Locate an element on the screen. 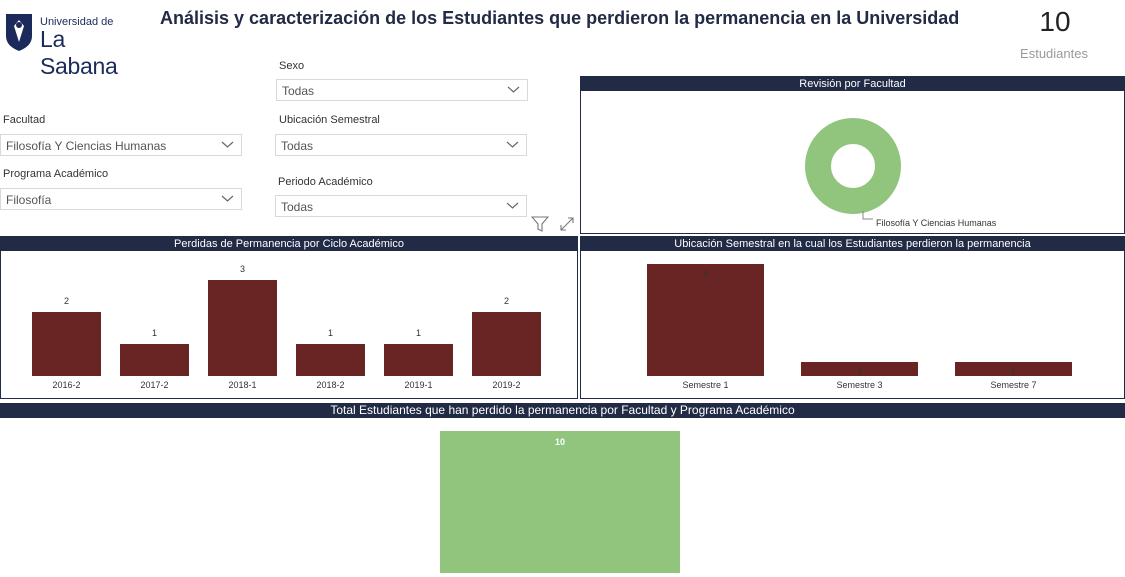  filter-icon is located at coordinates (540, 224).